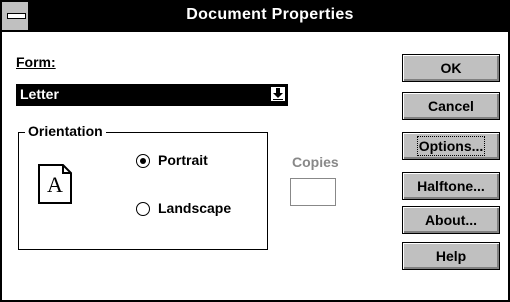 The width and height of the screenshot is (510, 302). Describe the element at coordinates (313, 192) in the screenshot. I see `copies-input` at that location.